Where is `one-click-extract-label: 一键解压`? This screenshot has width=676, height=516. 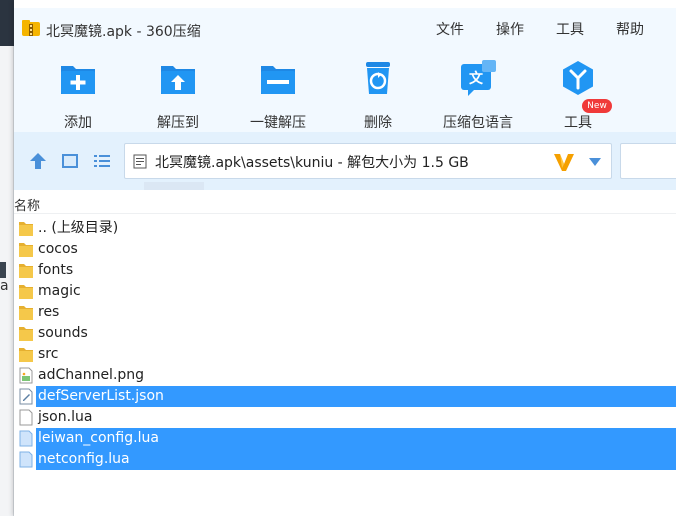 one-click-extract-label: 一键解压 is located at coordinates (278, 123).